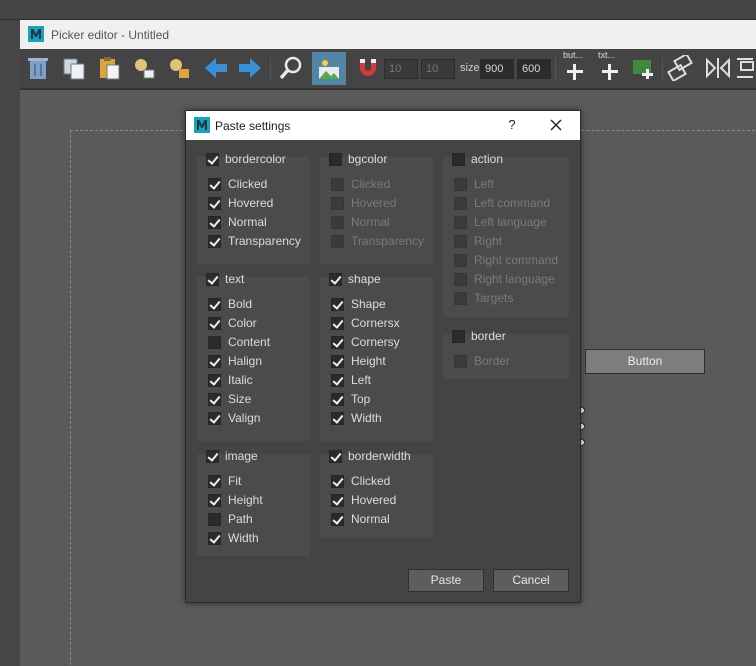  I want to click on option-image-fit: Fit, so click(224, 481).